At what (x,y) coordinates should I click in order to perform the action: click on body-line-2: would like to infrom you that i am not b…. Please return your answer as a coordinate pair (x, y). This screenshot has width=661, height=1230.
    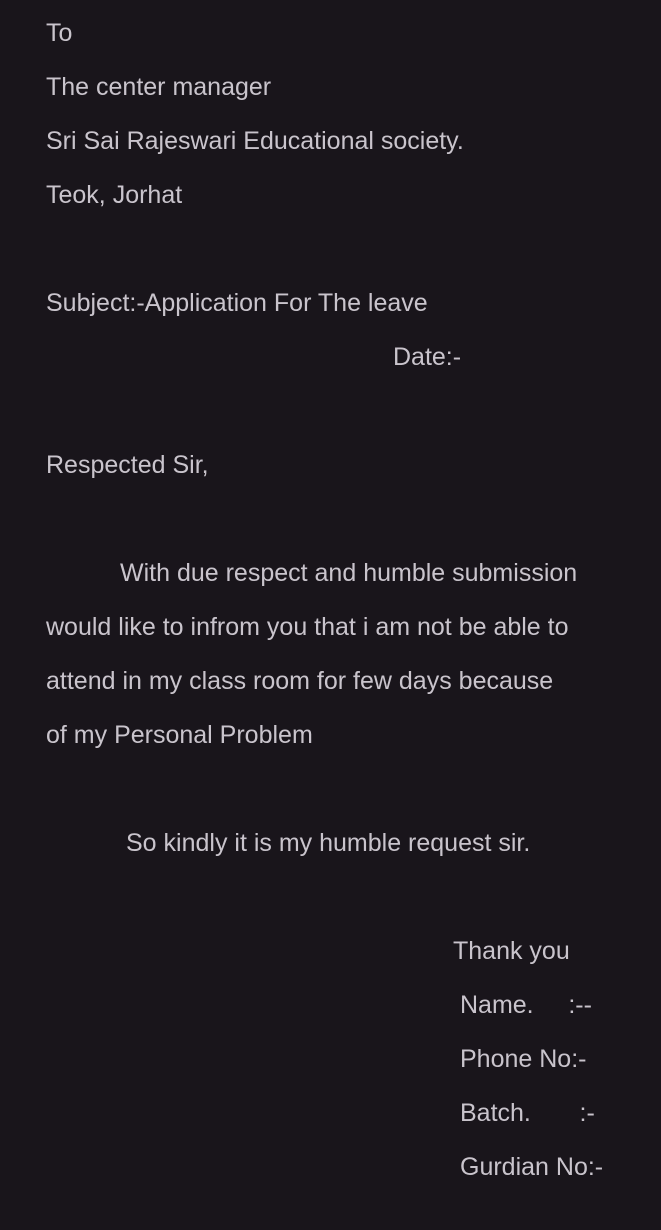
    Looking at the image, I should click on (307, 627).